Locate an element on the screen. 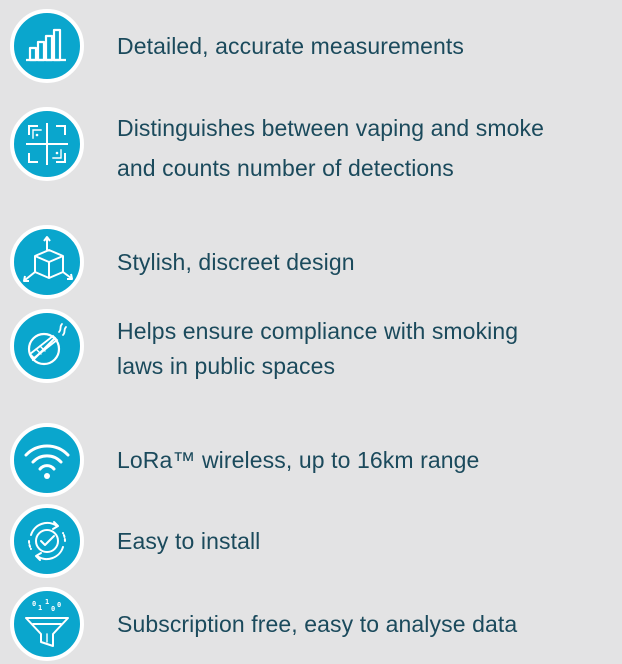 Image resolution: width=622 pixels, height=664 pixels. feature-line: LoRa™ wireless, up to 16km range is located at coordinates (298, 460).